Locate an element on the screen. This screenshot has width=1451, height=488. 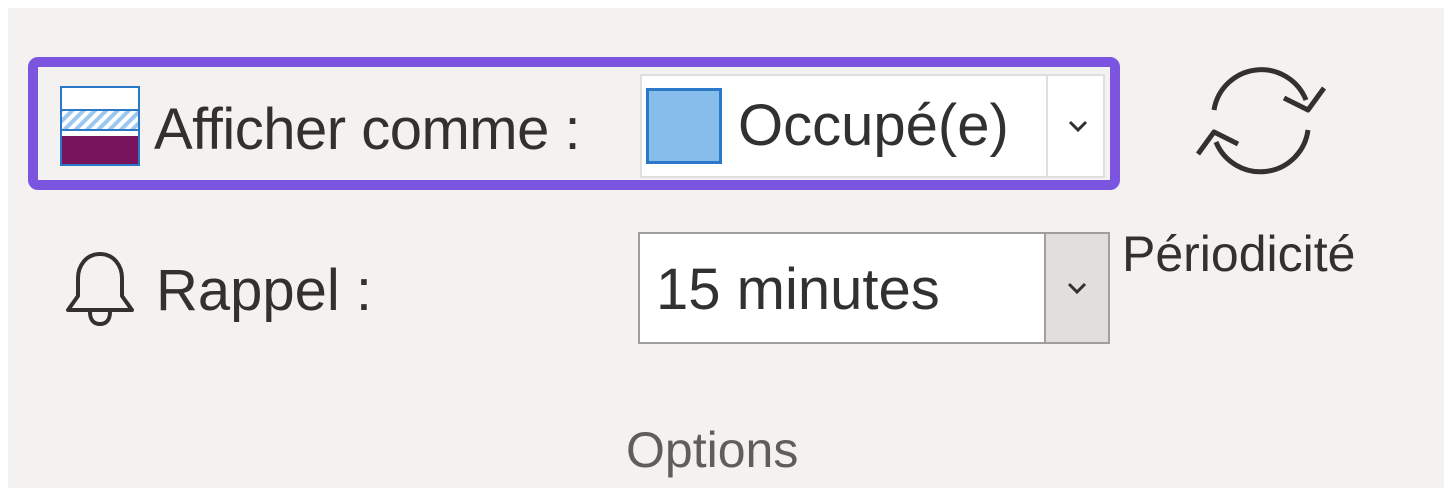
dropdown-separator is located at coordinates (1047, 126).